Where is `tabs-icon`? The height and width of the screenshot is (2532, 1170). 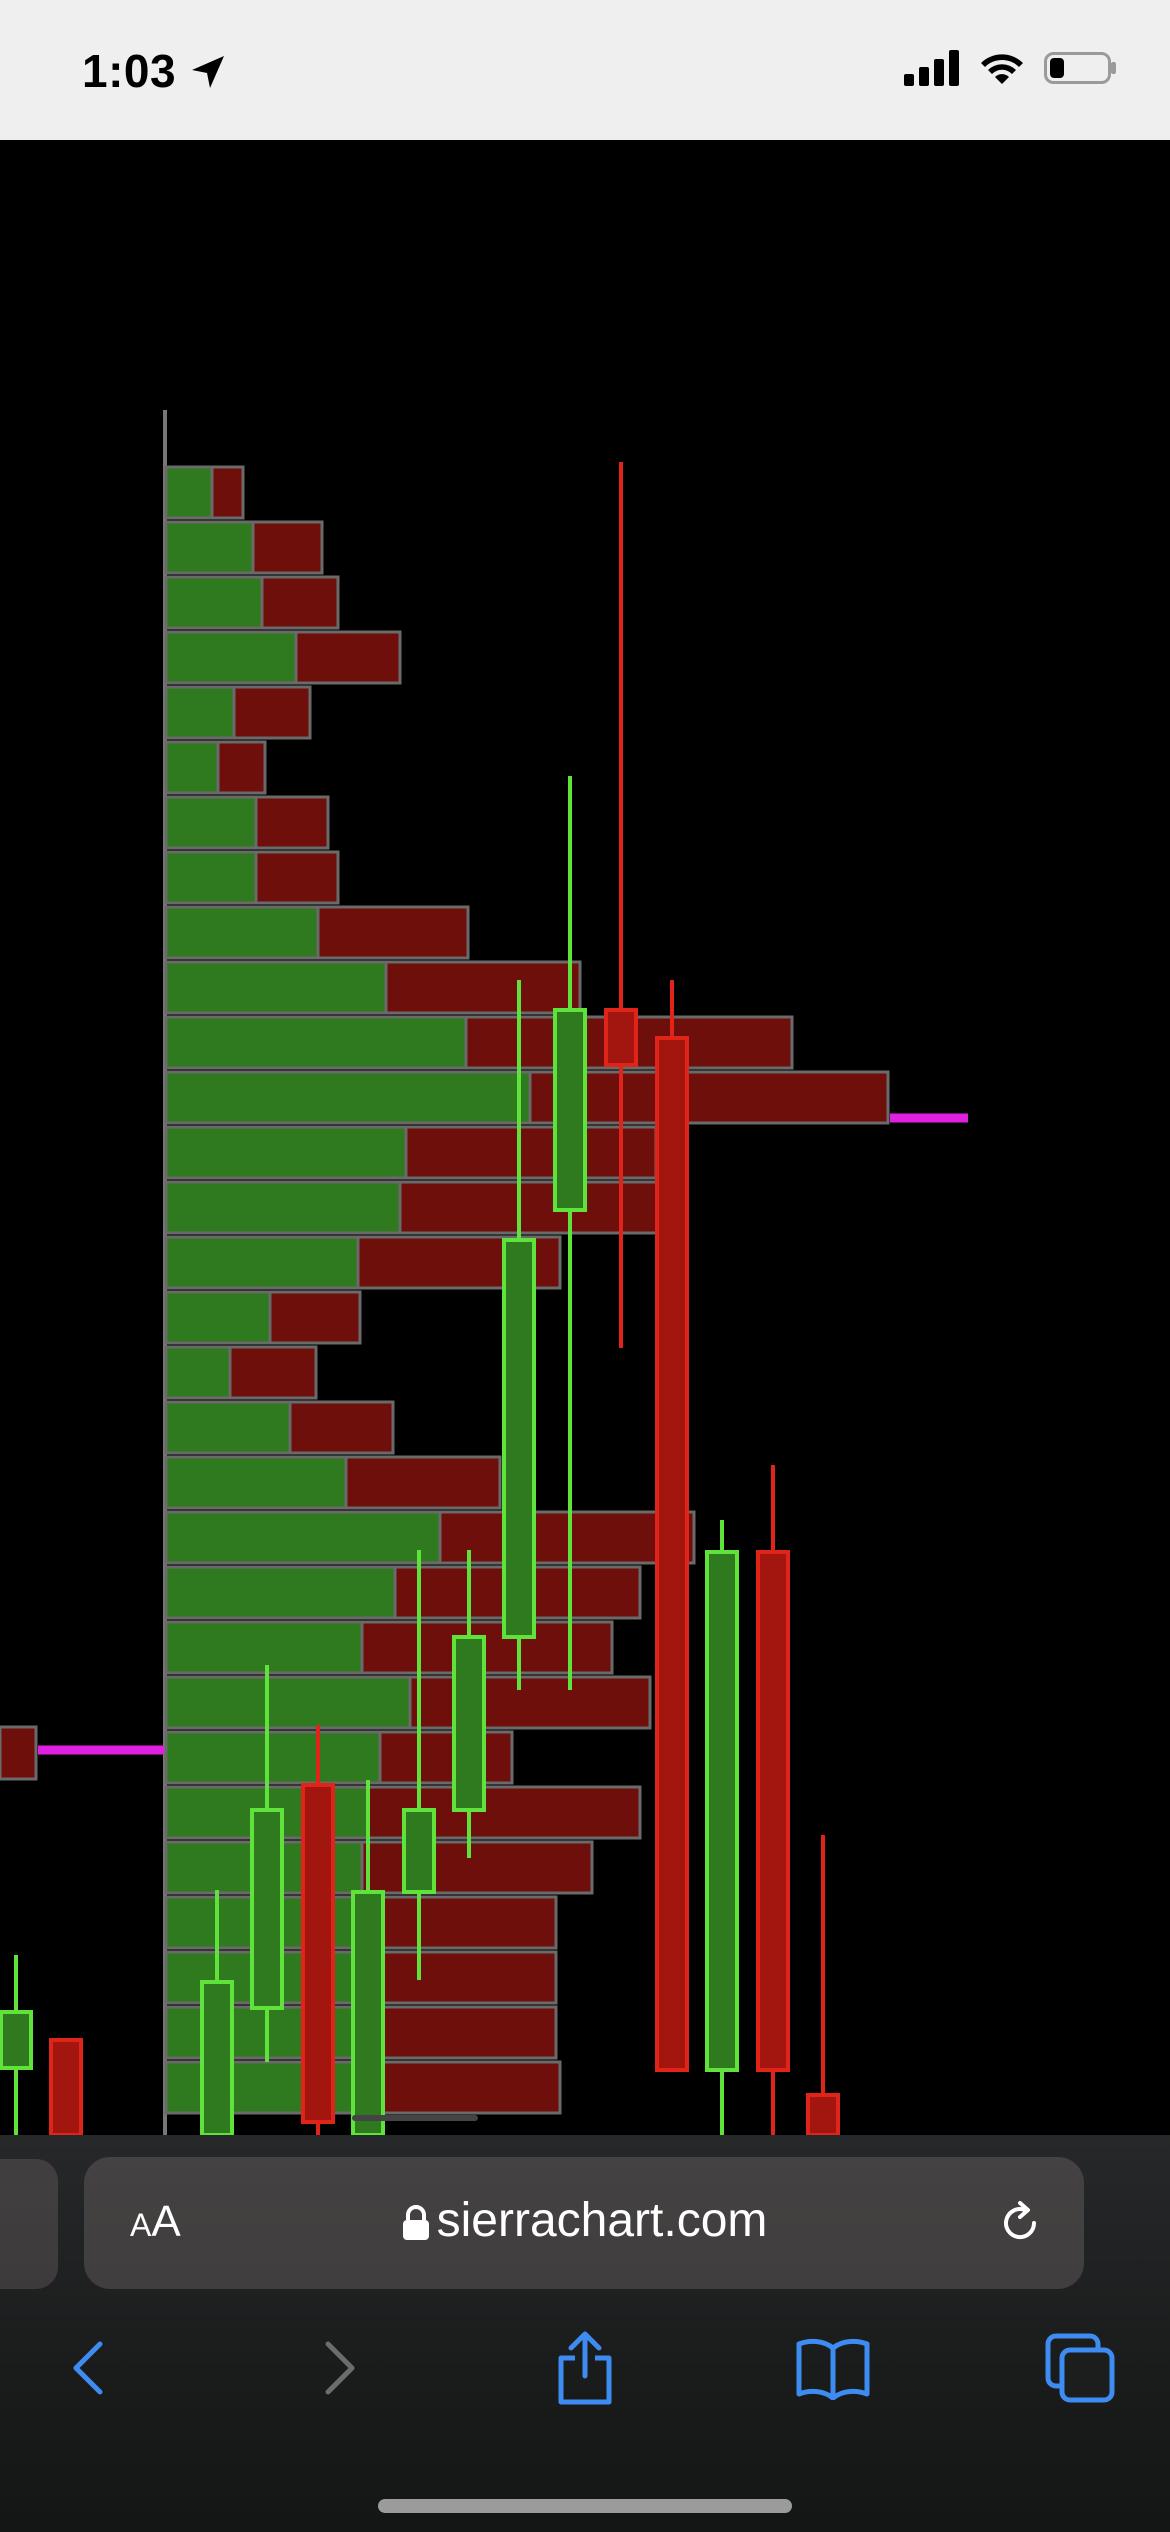
tabs-icon is located at coordinates (1080, 2368).